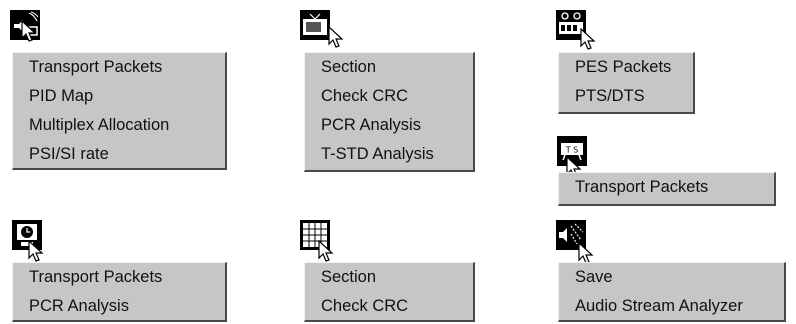 The image size is (796, 324). I want to click on menu-item-pes-packets: PES Packets, so click(626, 67).